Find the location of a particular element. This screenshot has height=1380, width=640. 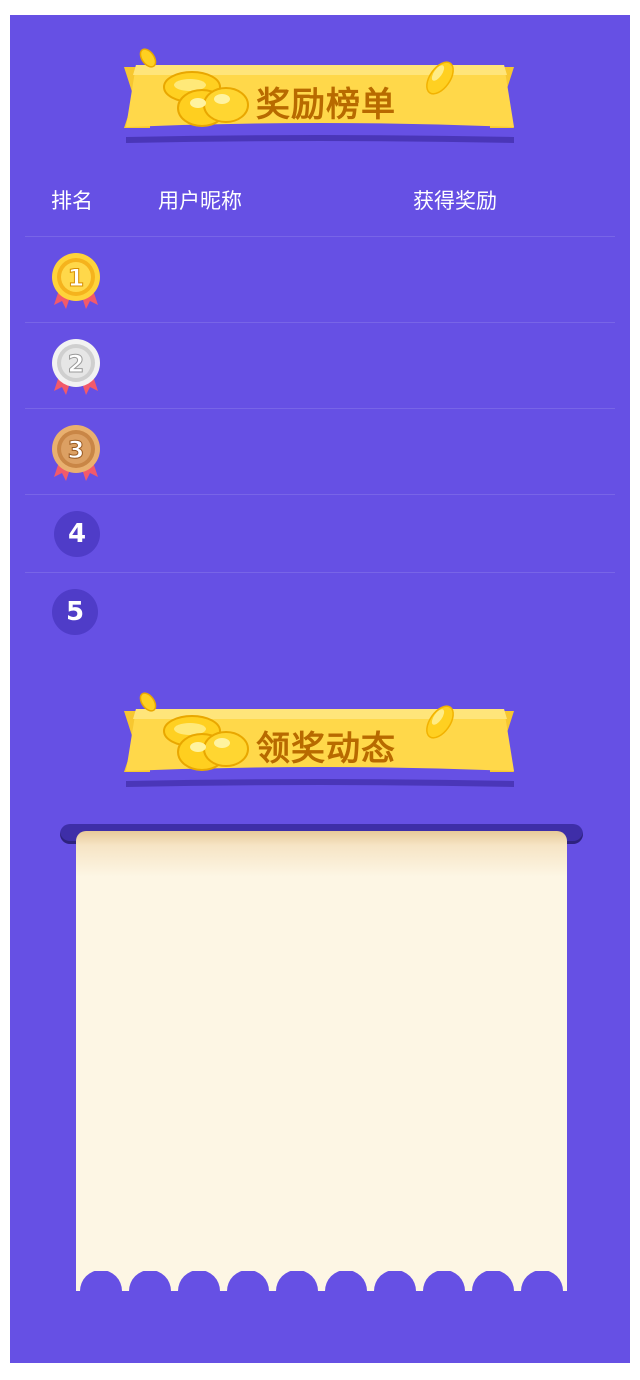

rank-number: 2 is located at coordinates (76, 364).